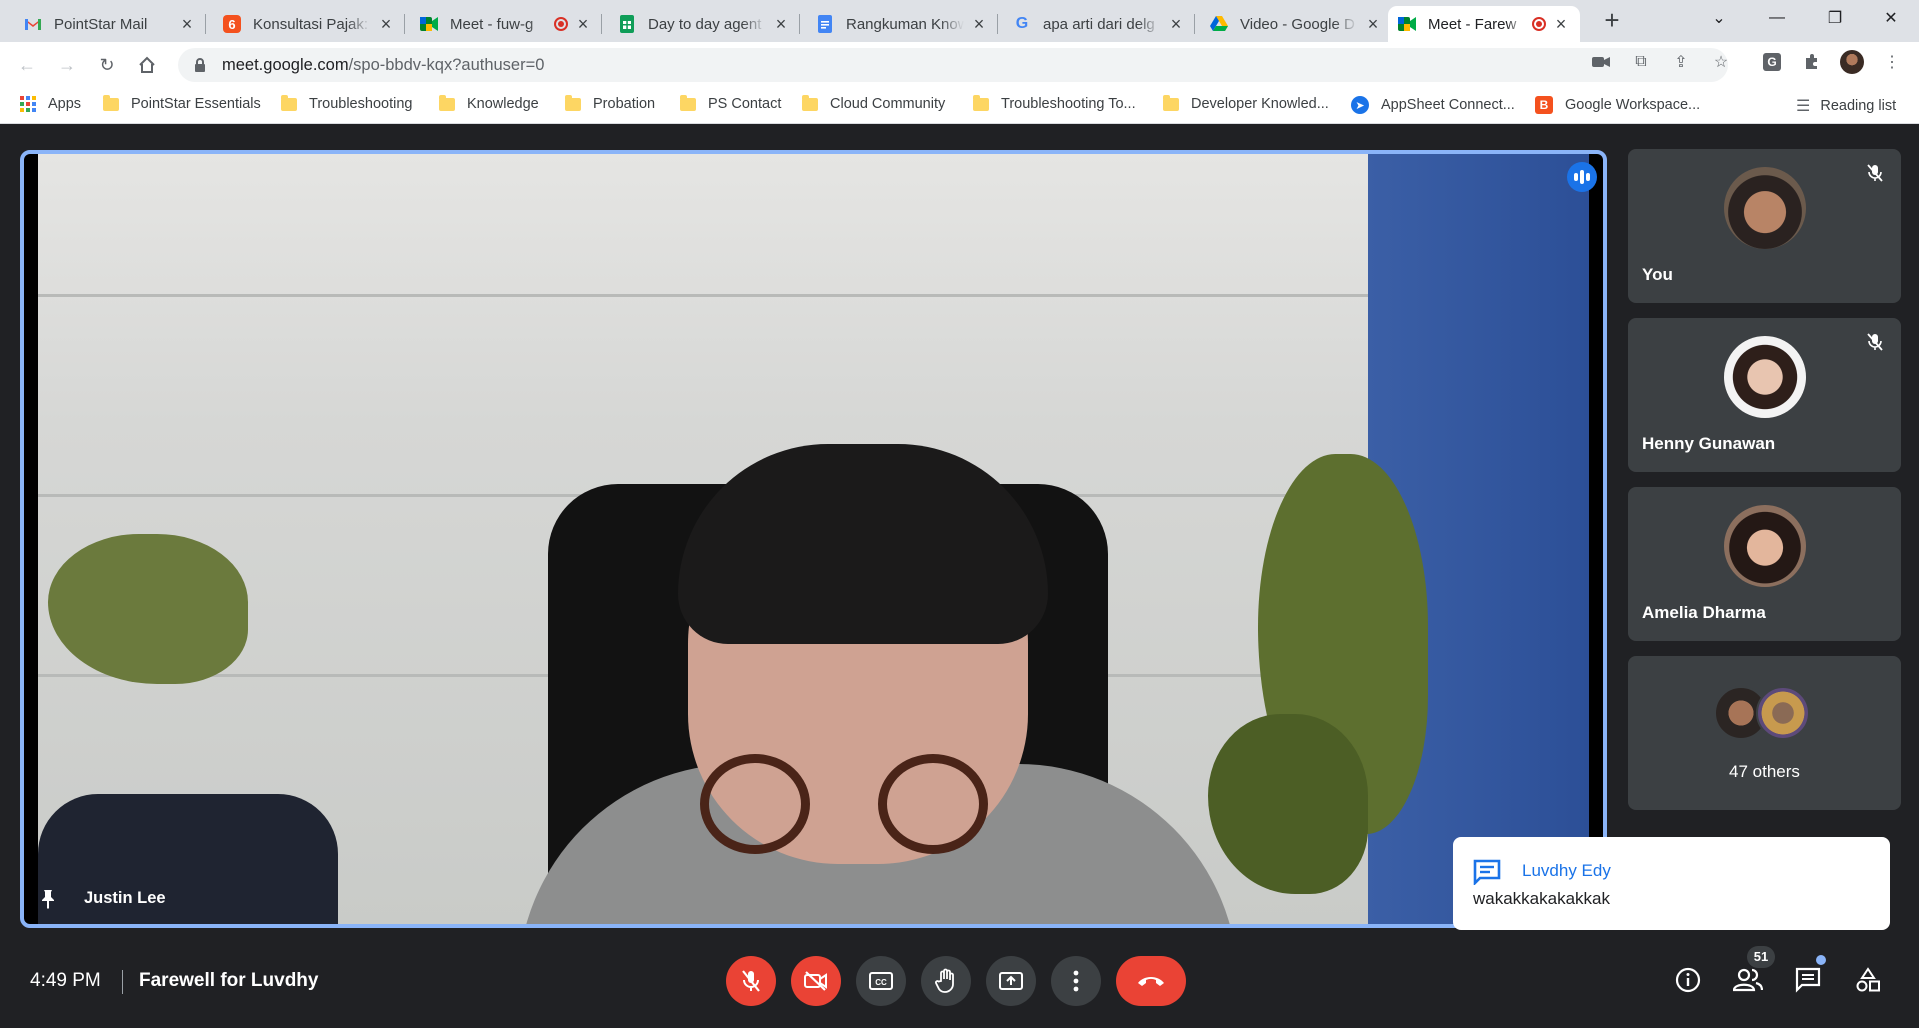 The width and height of the screenshot is (1919, 1028). What do you see at coordinates (188, 859) in the screenshot?
I see `bag` at bounding box center [188, 859].